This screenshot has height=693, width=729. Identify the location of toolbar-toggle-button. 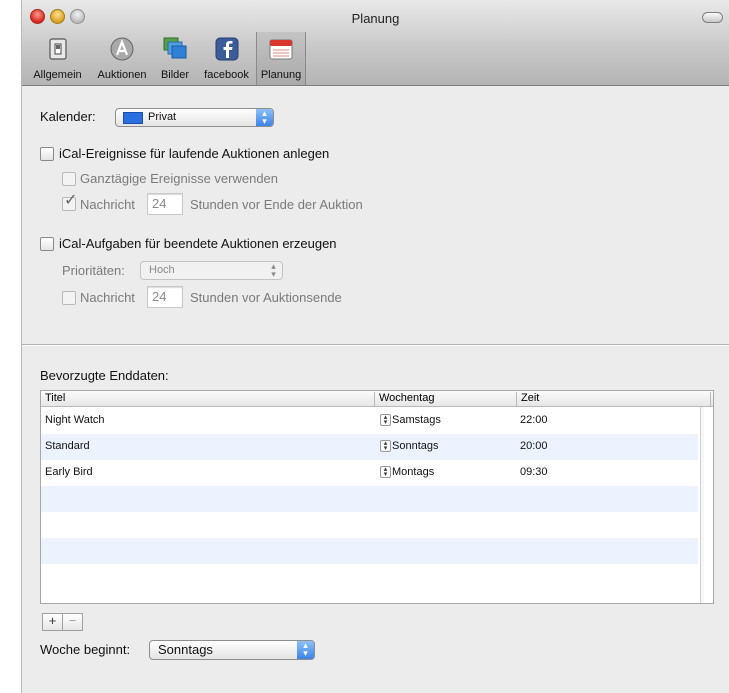
(712, 17).